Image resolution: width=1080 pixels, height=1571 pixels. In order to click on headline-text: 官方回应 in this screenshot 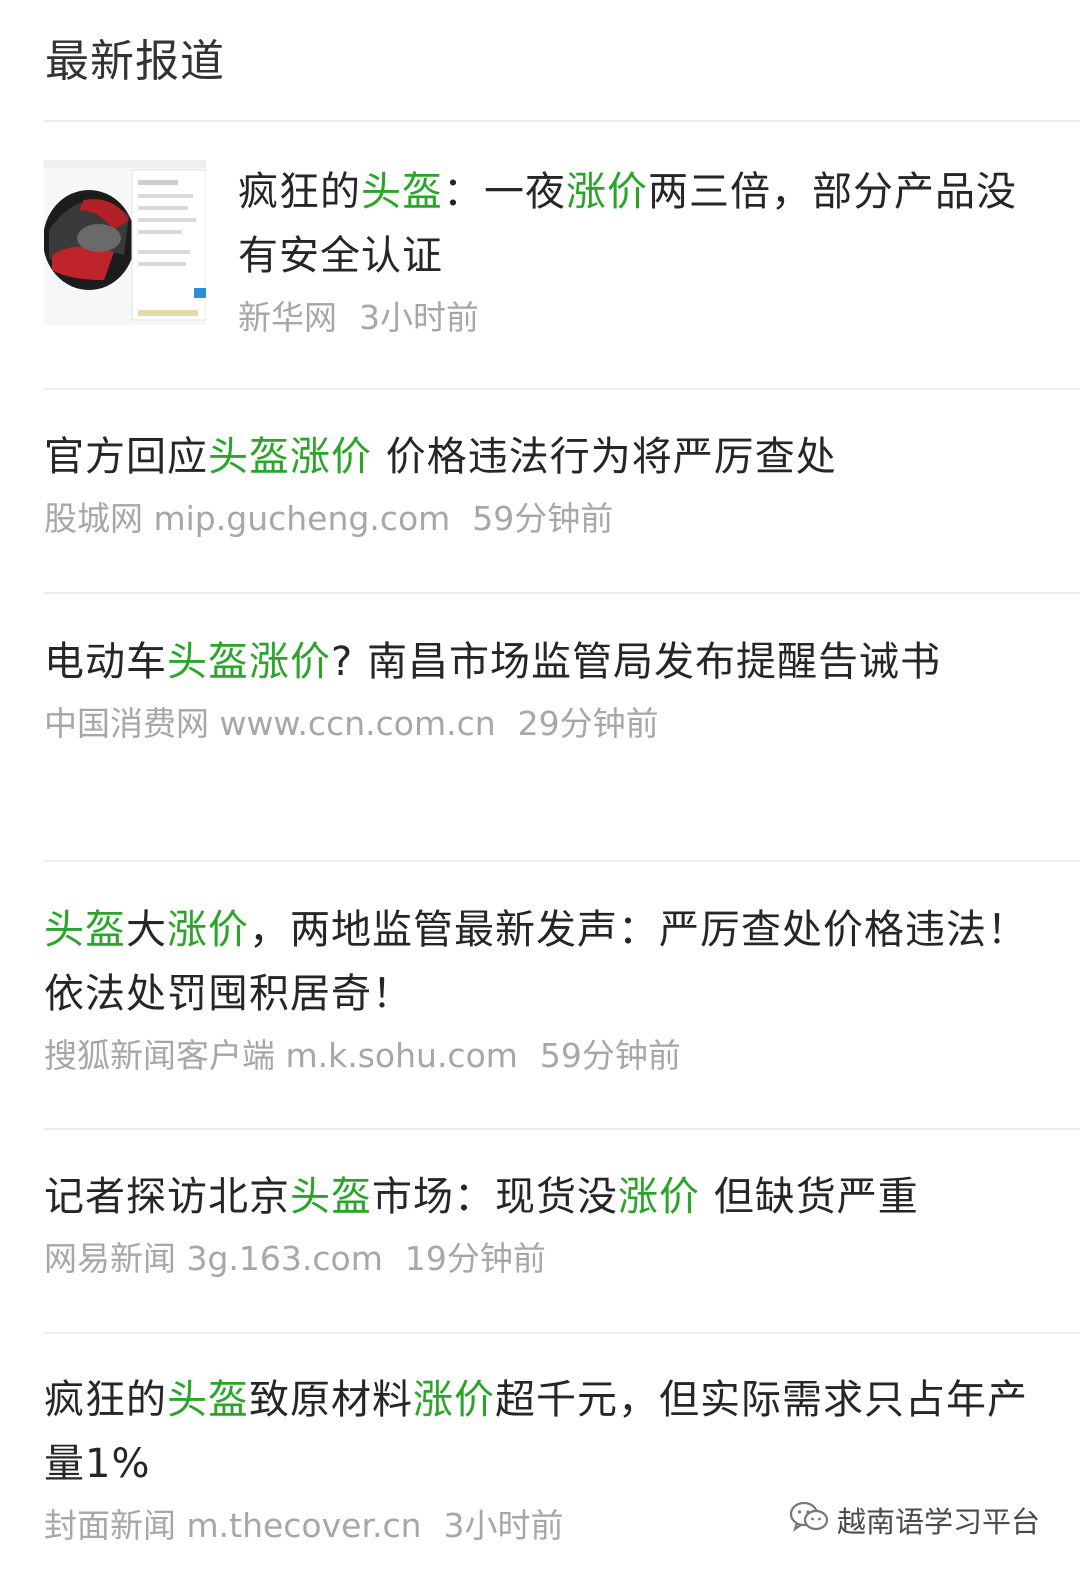, I will do `click(126, 457)`.